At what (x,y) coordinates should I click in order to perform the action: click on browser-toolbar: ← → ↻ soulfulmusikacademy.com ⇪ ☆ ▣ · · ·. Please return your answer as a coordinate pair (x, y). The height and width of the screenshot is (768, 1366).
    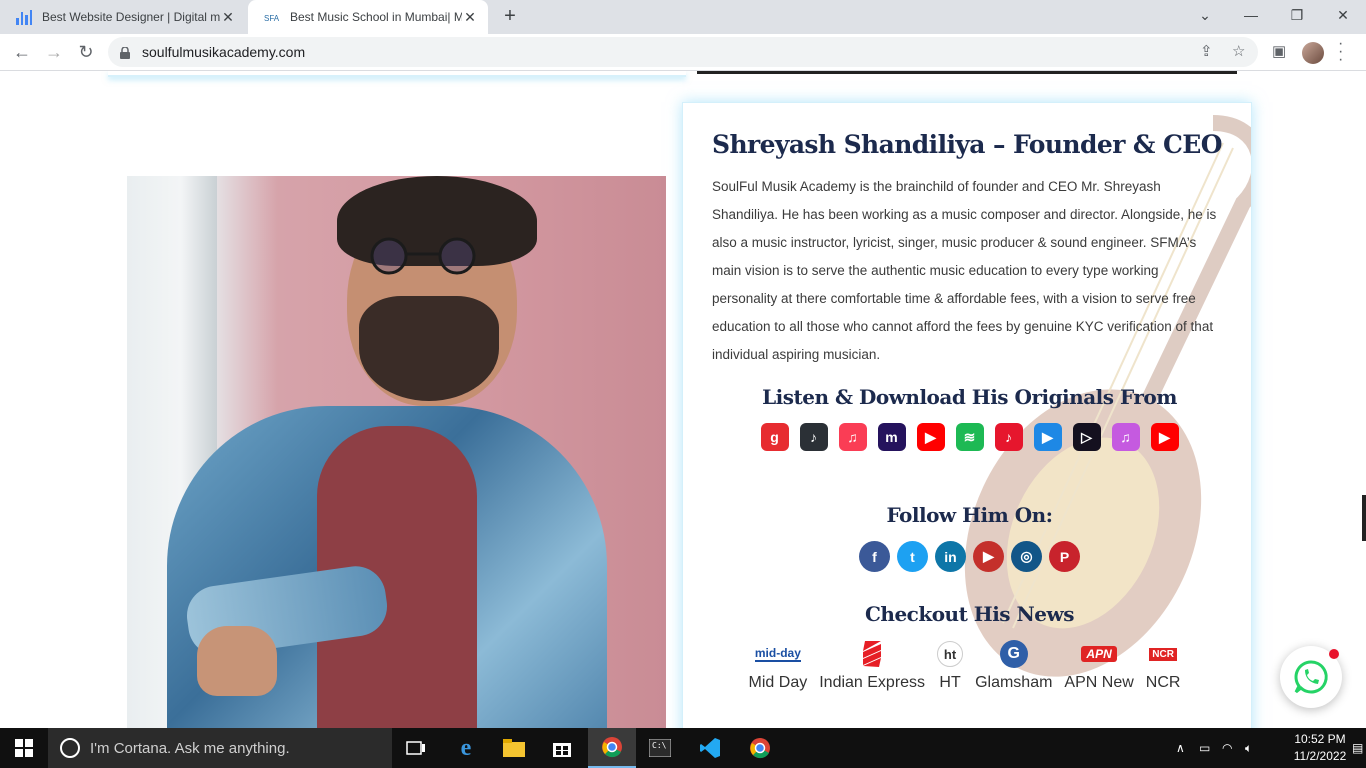
    Looking at the image, I should click on (683, 52).